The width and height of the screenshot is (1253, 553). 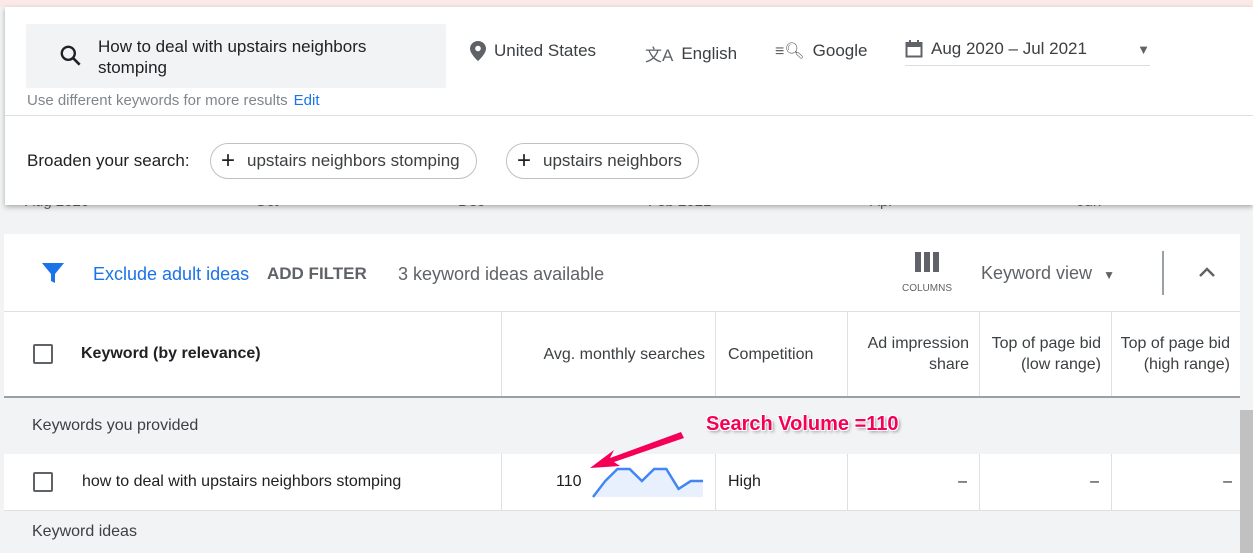 What do you see at coordinates (608, 354) in the screenshot?
I see `column-header-avg-searches: Avg. monthly searches` at bounding box center [608, 354].